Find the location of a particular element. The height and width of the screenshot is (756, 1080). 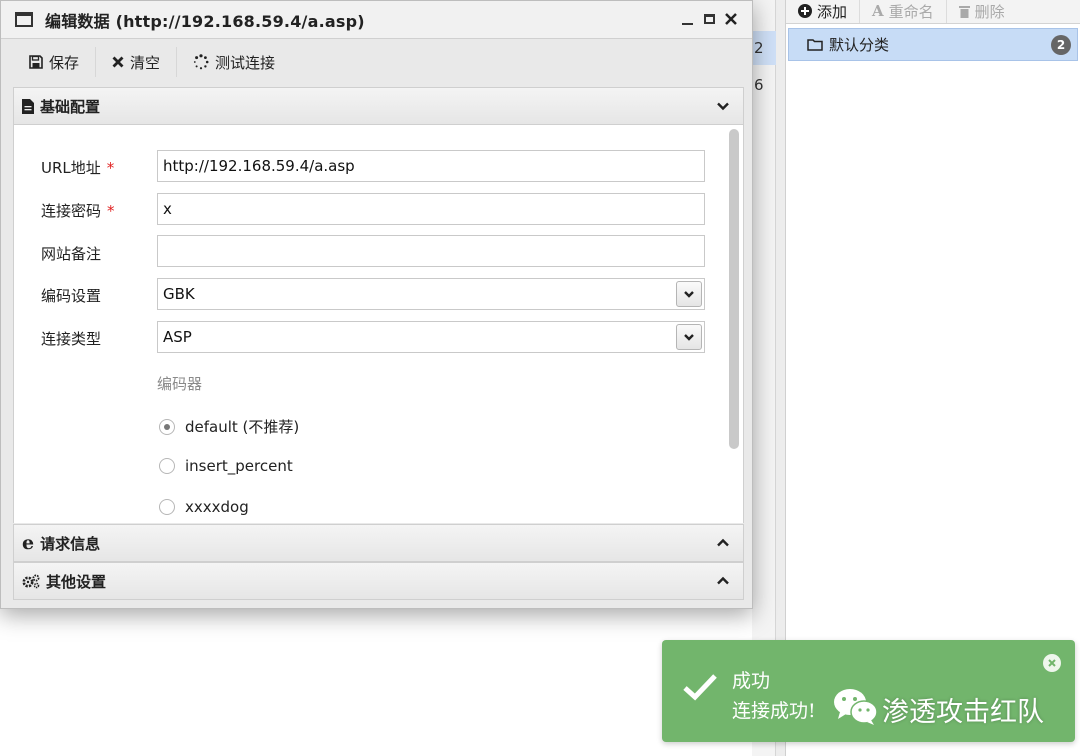

url-label-text: URL地址 is located at coordinates (71, 168).